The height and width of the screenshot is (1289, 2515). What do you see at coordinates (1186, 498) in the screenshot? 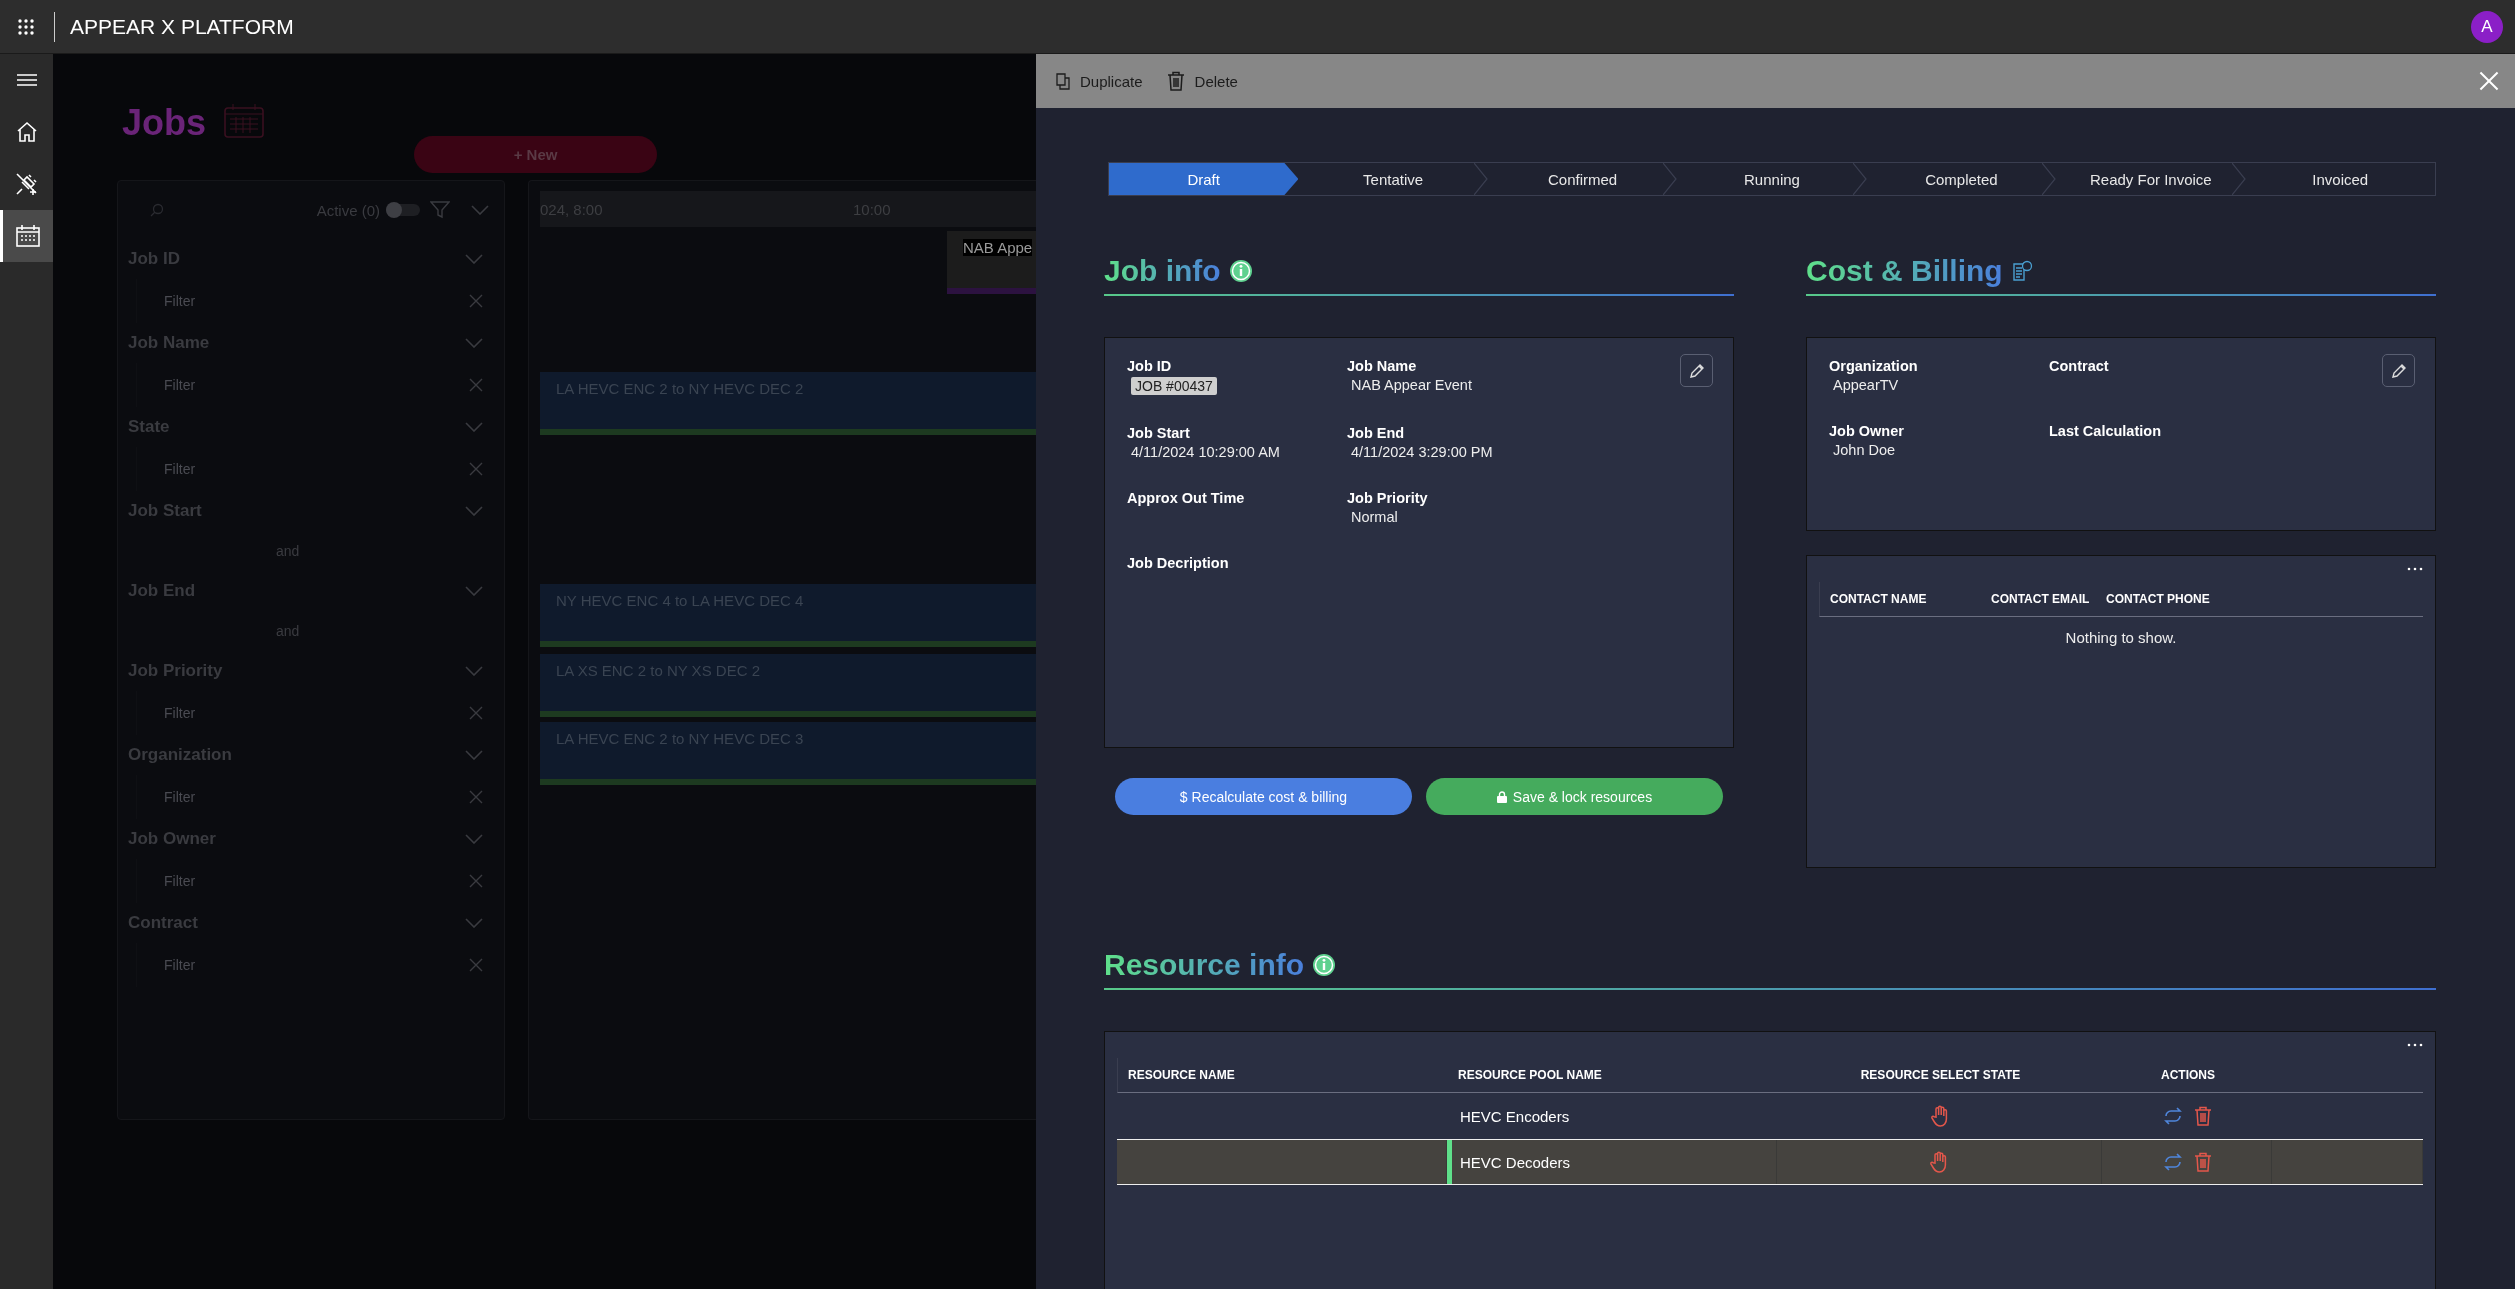
I see `field-label: Approx Out Time` at bounding box center [1186, 498].